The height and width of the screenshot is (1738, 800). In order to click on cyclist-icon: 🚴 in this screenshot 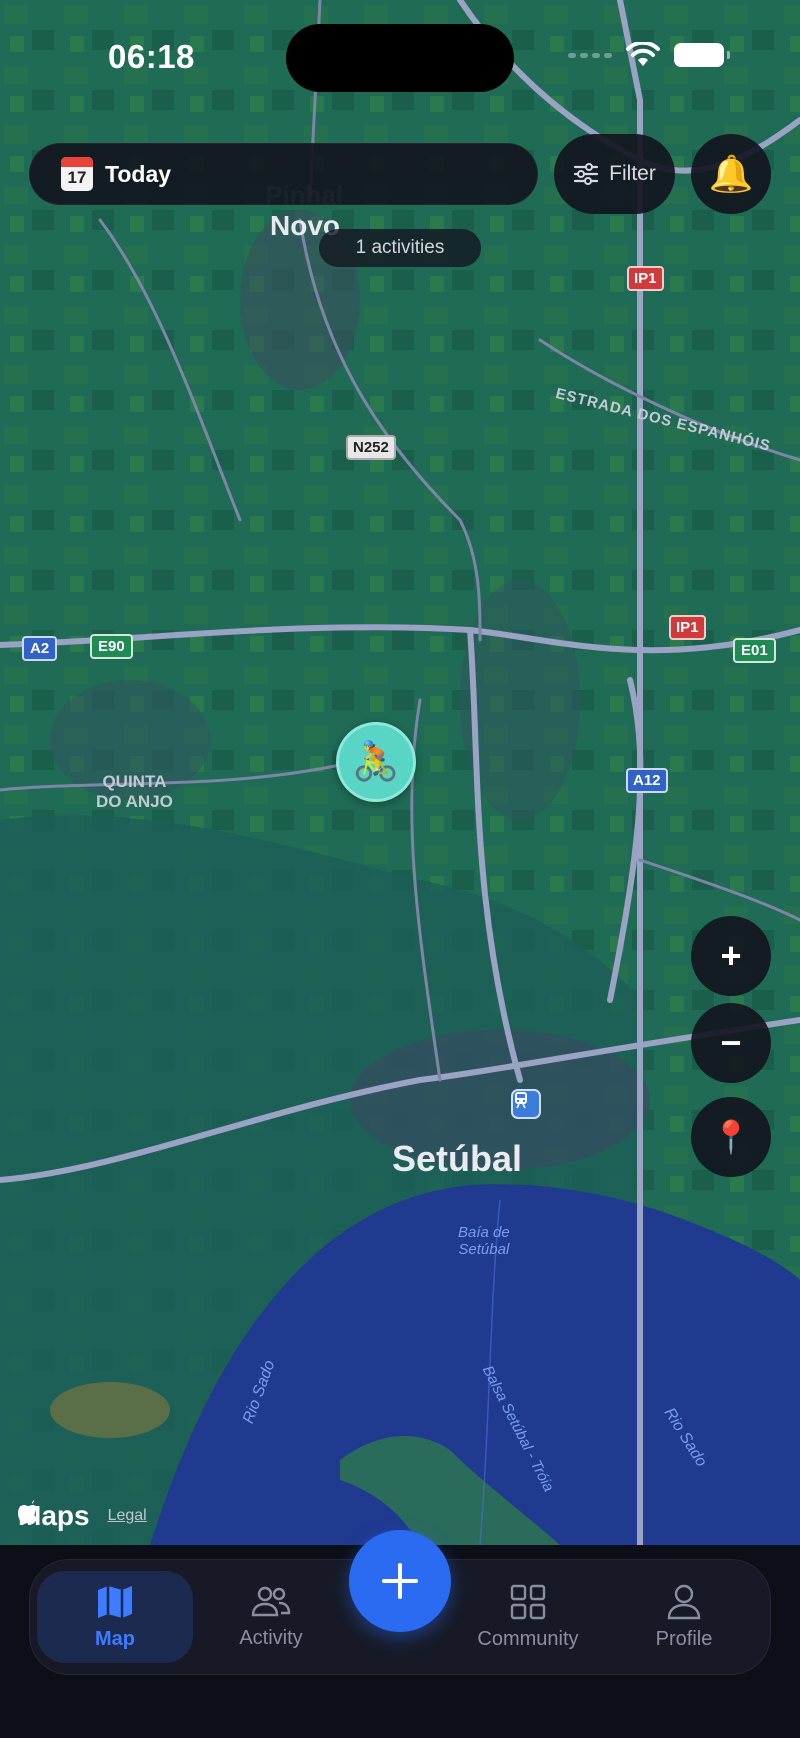, I will do `click(376, 762)`.